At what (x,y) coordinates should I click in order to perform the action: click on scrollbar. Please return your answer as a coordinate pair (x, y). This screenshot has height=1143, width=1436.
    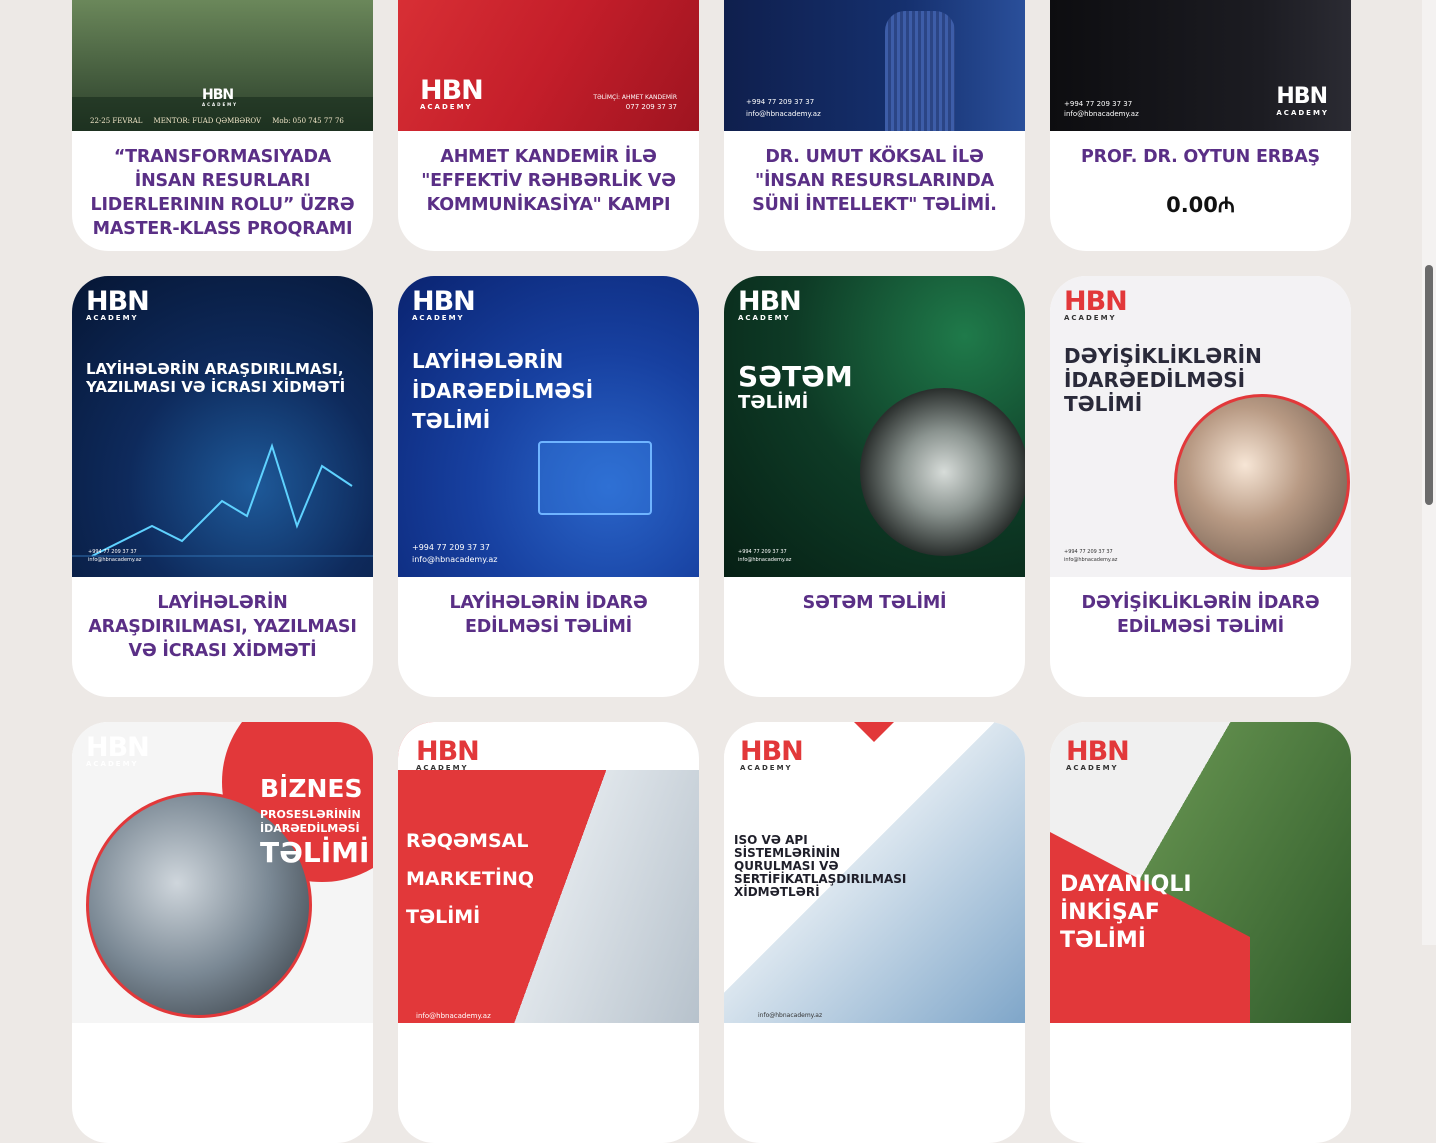
    Looking at the image, I should click on (1429, 472).